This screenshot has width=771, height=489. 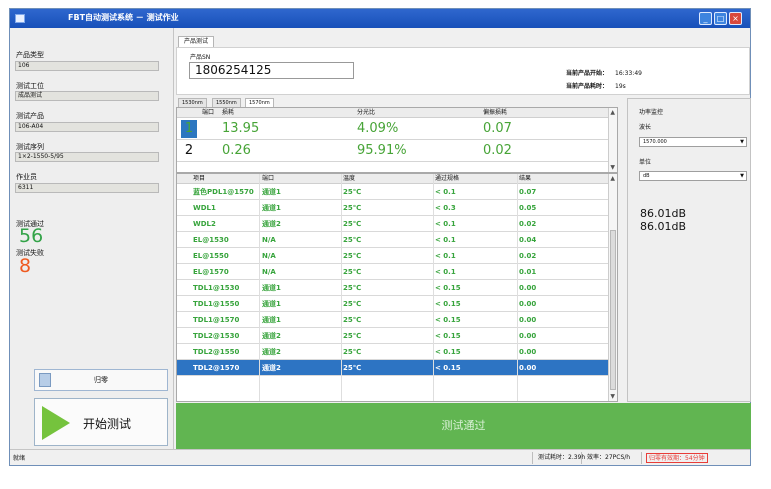 What do you see at coordinates (107, 424) in the screenshot?
I see `start-test-label: 开始测试` at bounding box center [107, 424].